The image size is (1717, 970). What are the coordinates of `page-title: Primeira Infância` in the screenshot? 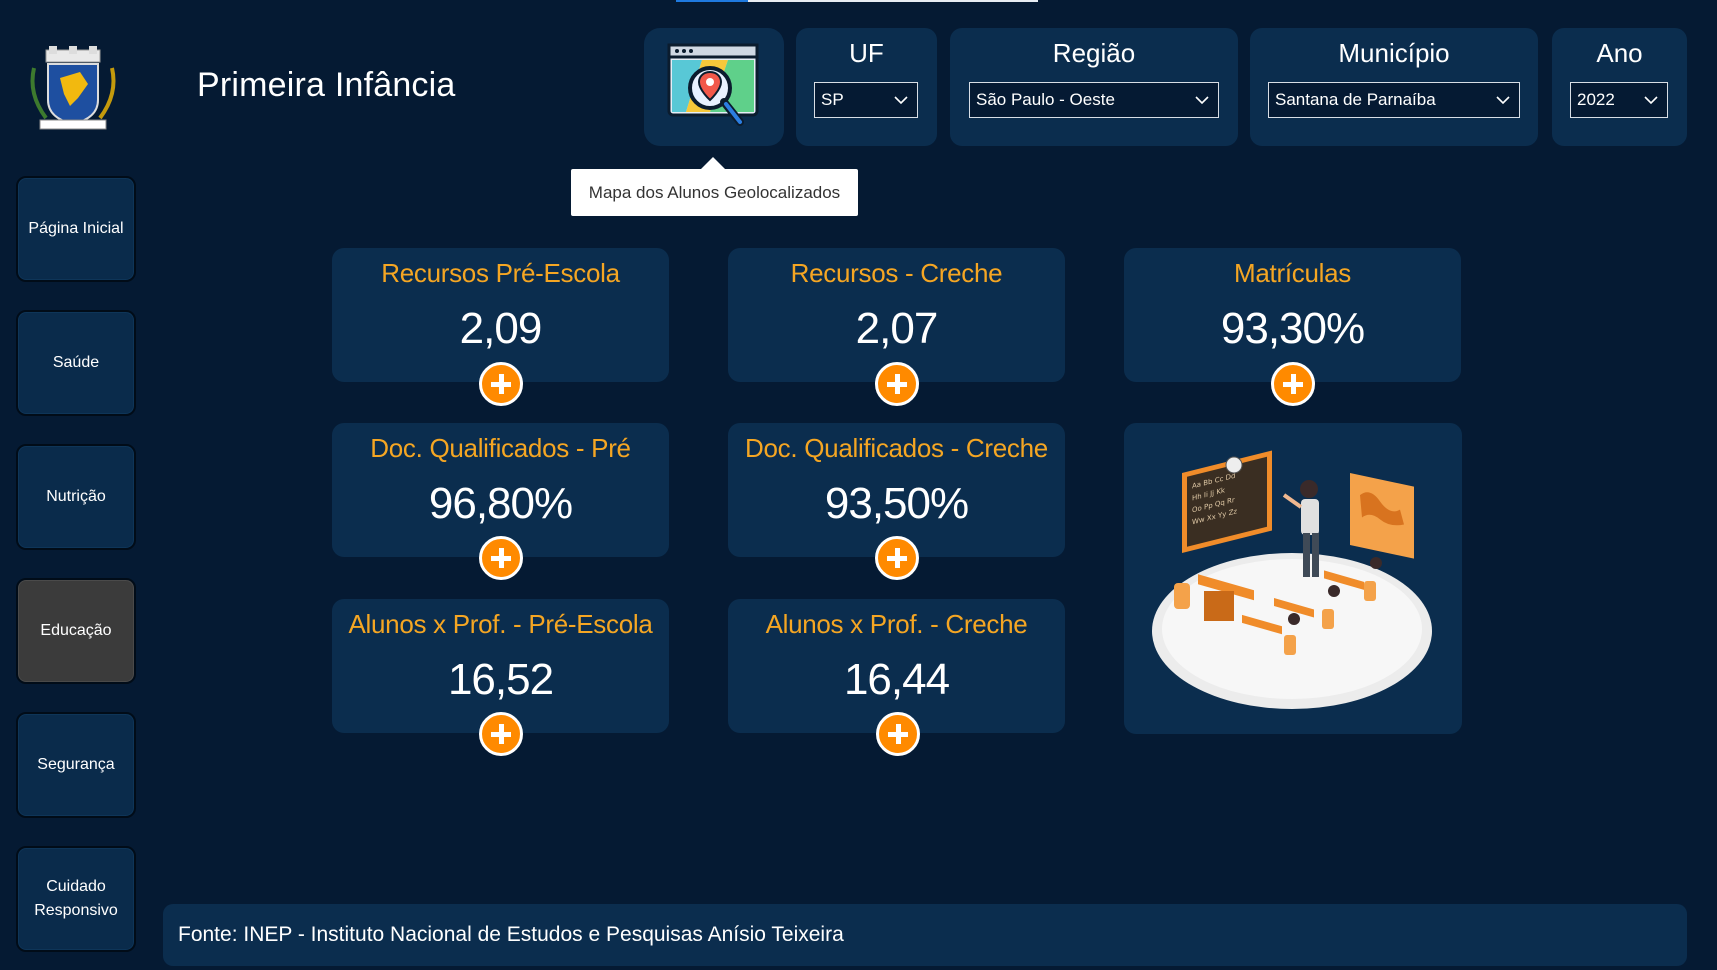 It's located at (326, 85).